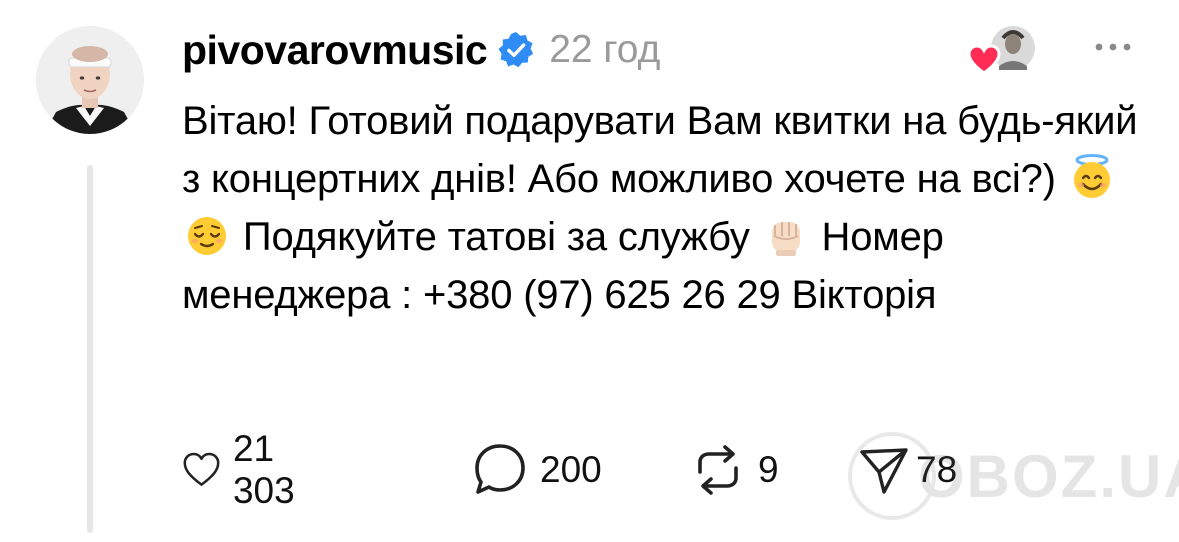 The image size is (1179, 542). I want to click on post-header: pivovarovmusic 22 год, so click(421, 50).